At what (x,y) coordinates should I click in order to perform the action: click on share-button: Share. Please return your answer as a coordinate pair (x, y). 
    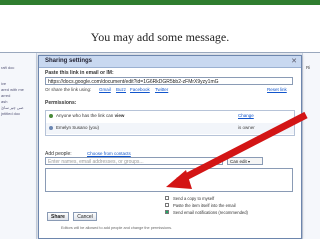
    Looking at the image, I should click on (58, 216).